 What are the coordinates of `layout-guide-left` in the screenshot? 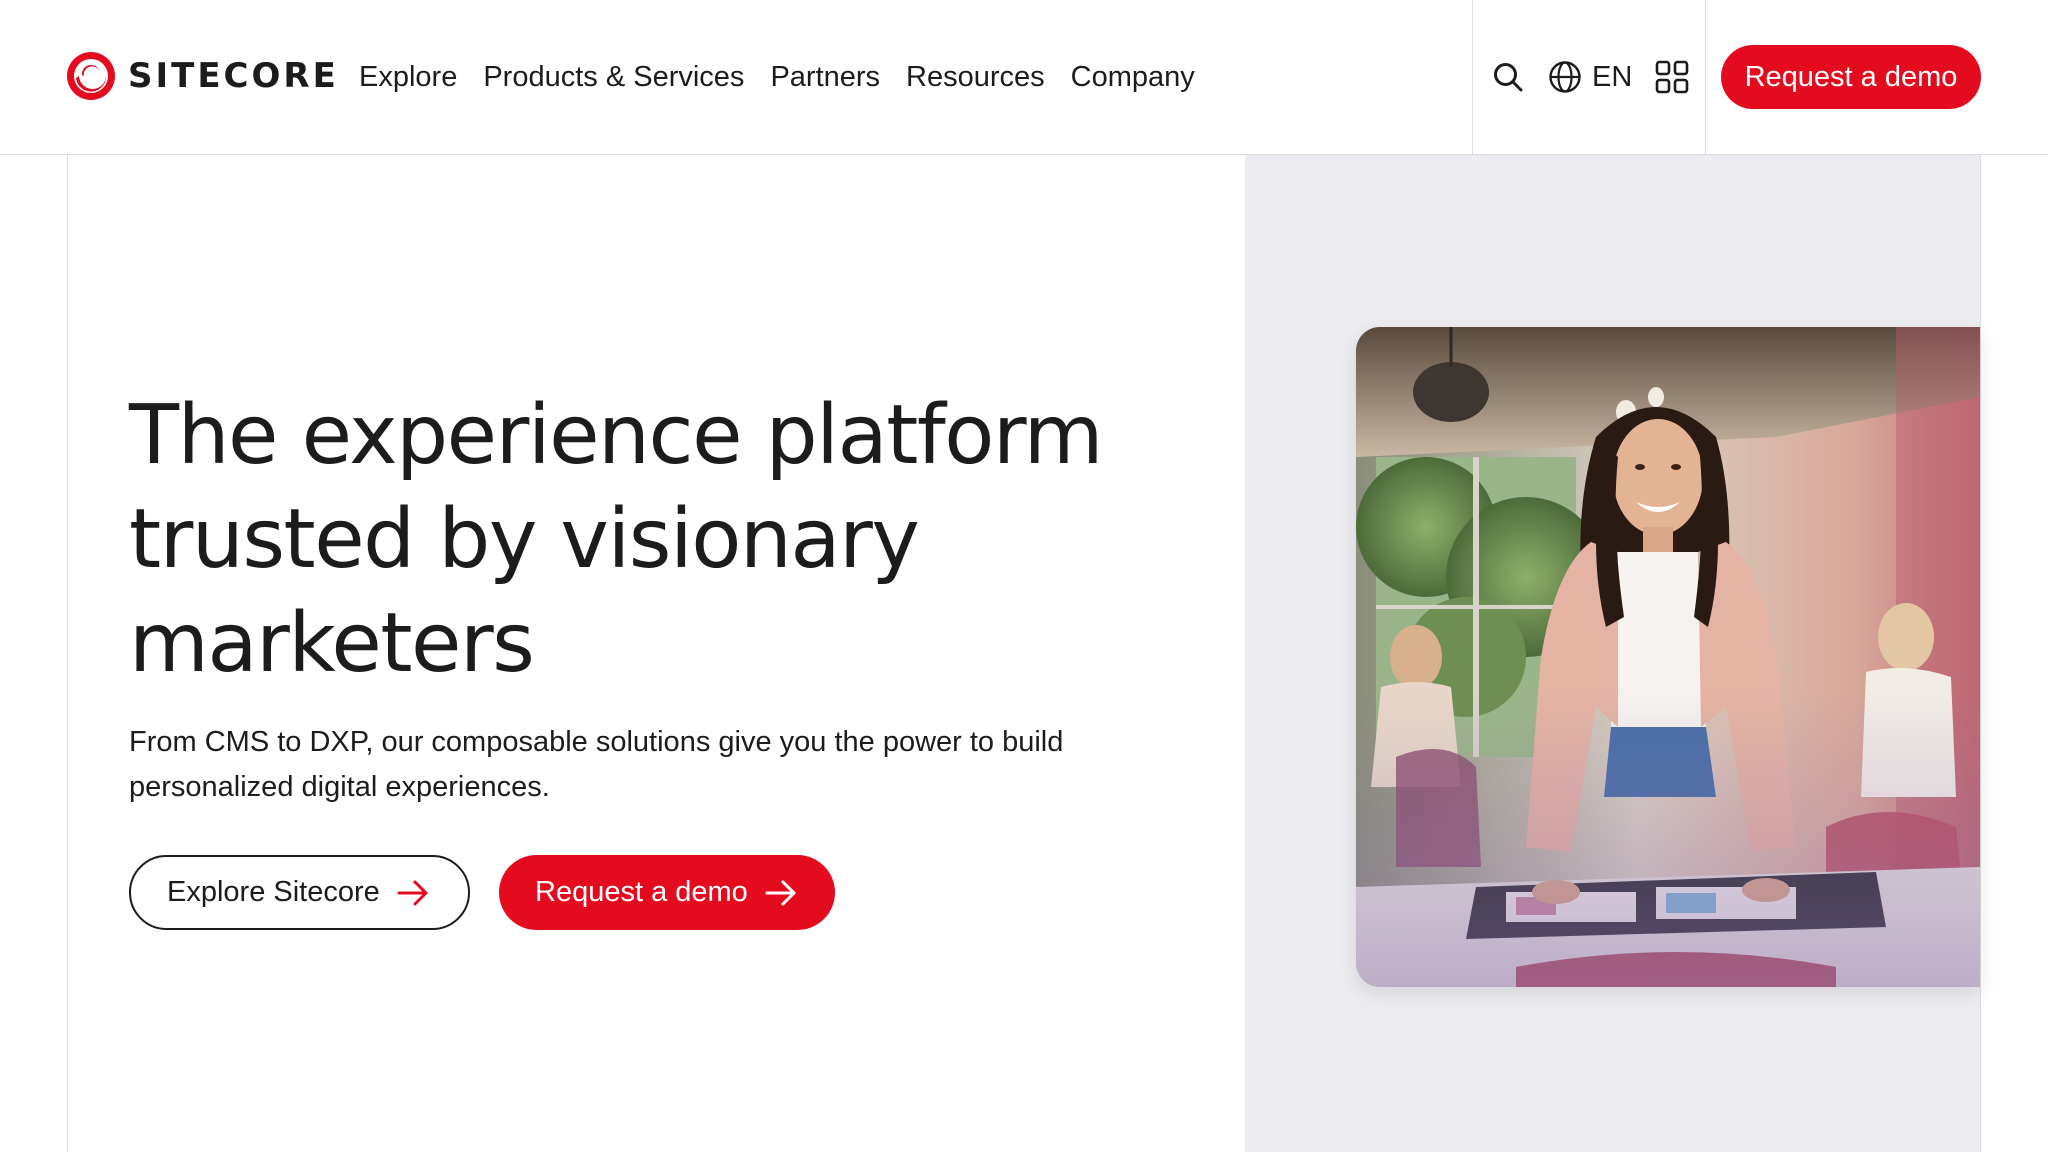 It's located at (67, 653).